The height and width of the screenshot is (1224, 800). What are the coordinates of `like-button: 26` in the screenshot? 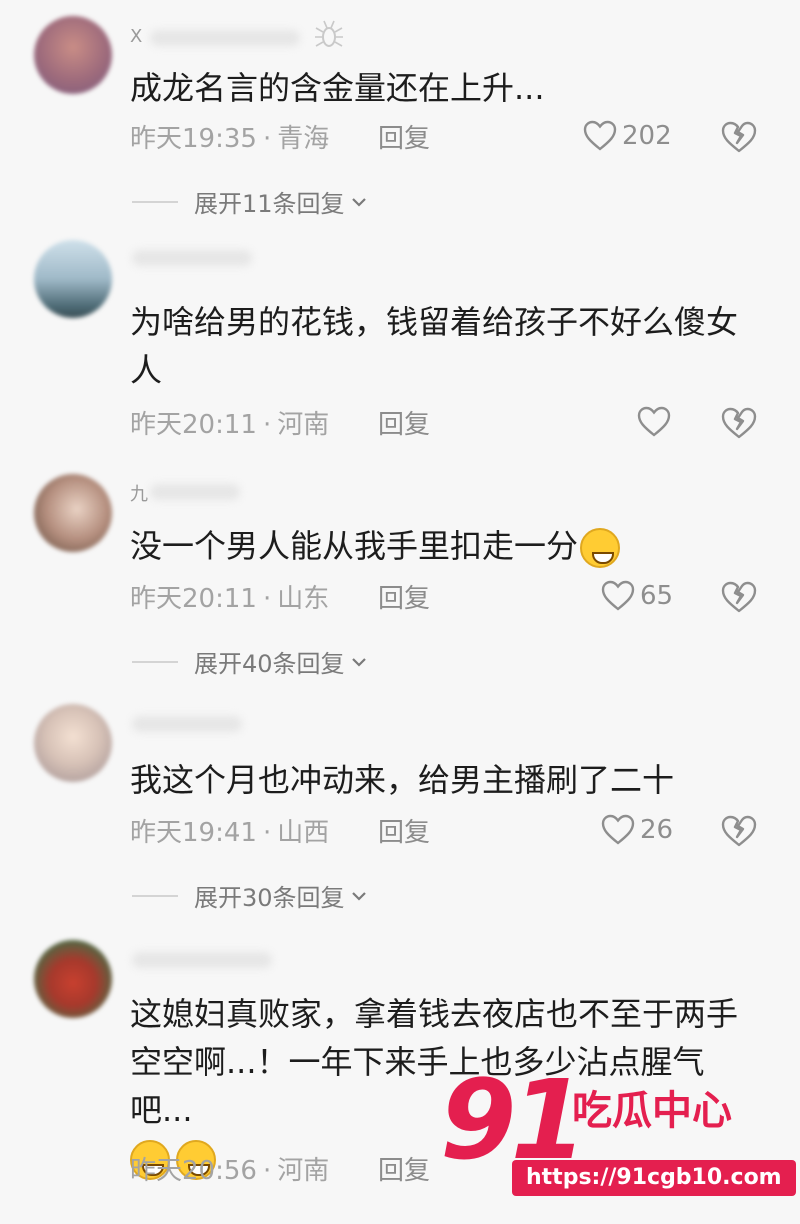 It's located at (636, 830).